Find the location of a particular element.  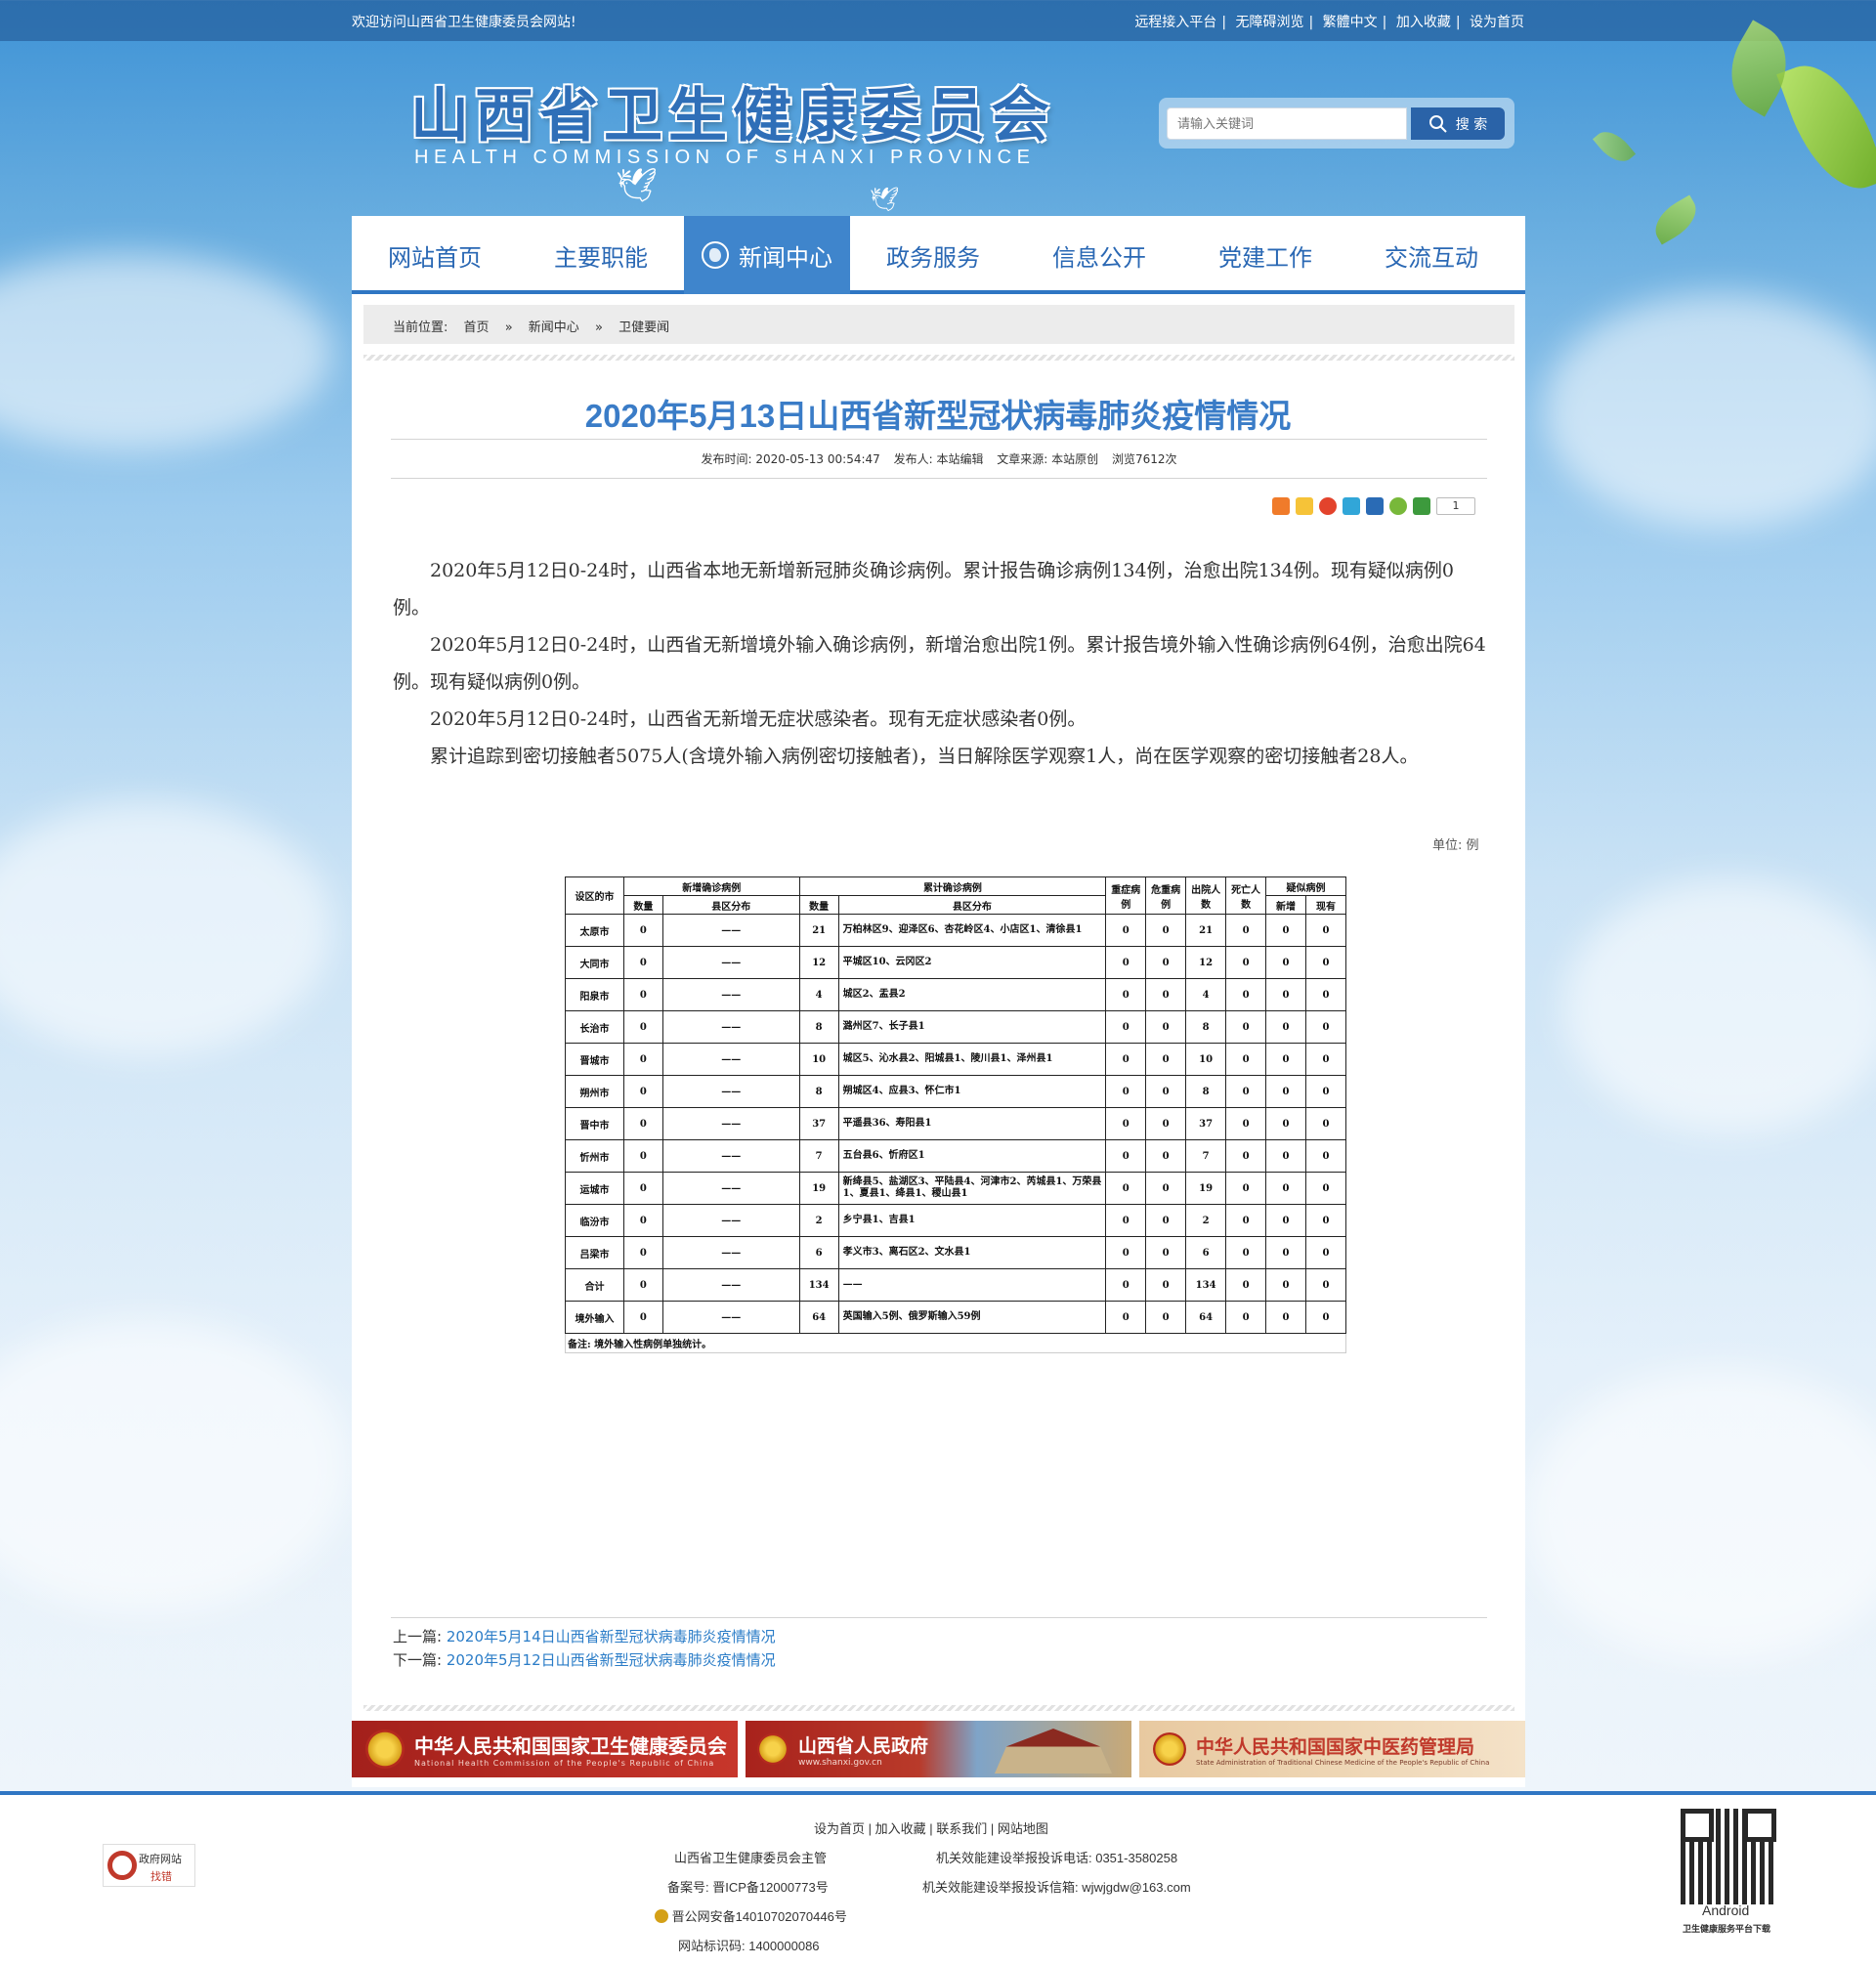

link-accessibility: 无障碍浏览 is located at coordinates (1269, 22).